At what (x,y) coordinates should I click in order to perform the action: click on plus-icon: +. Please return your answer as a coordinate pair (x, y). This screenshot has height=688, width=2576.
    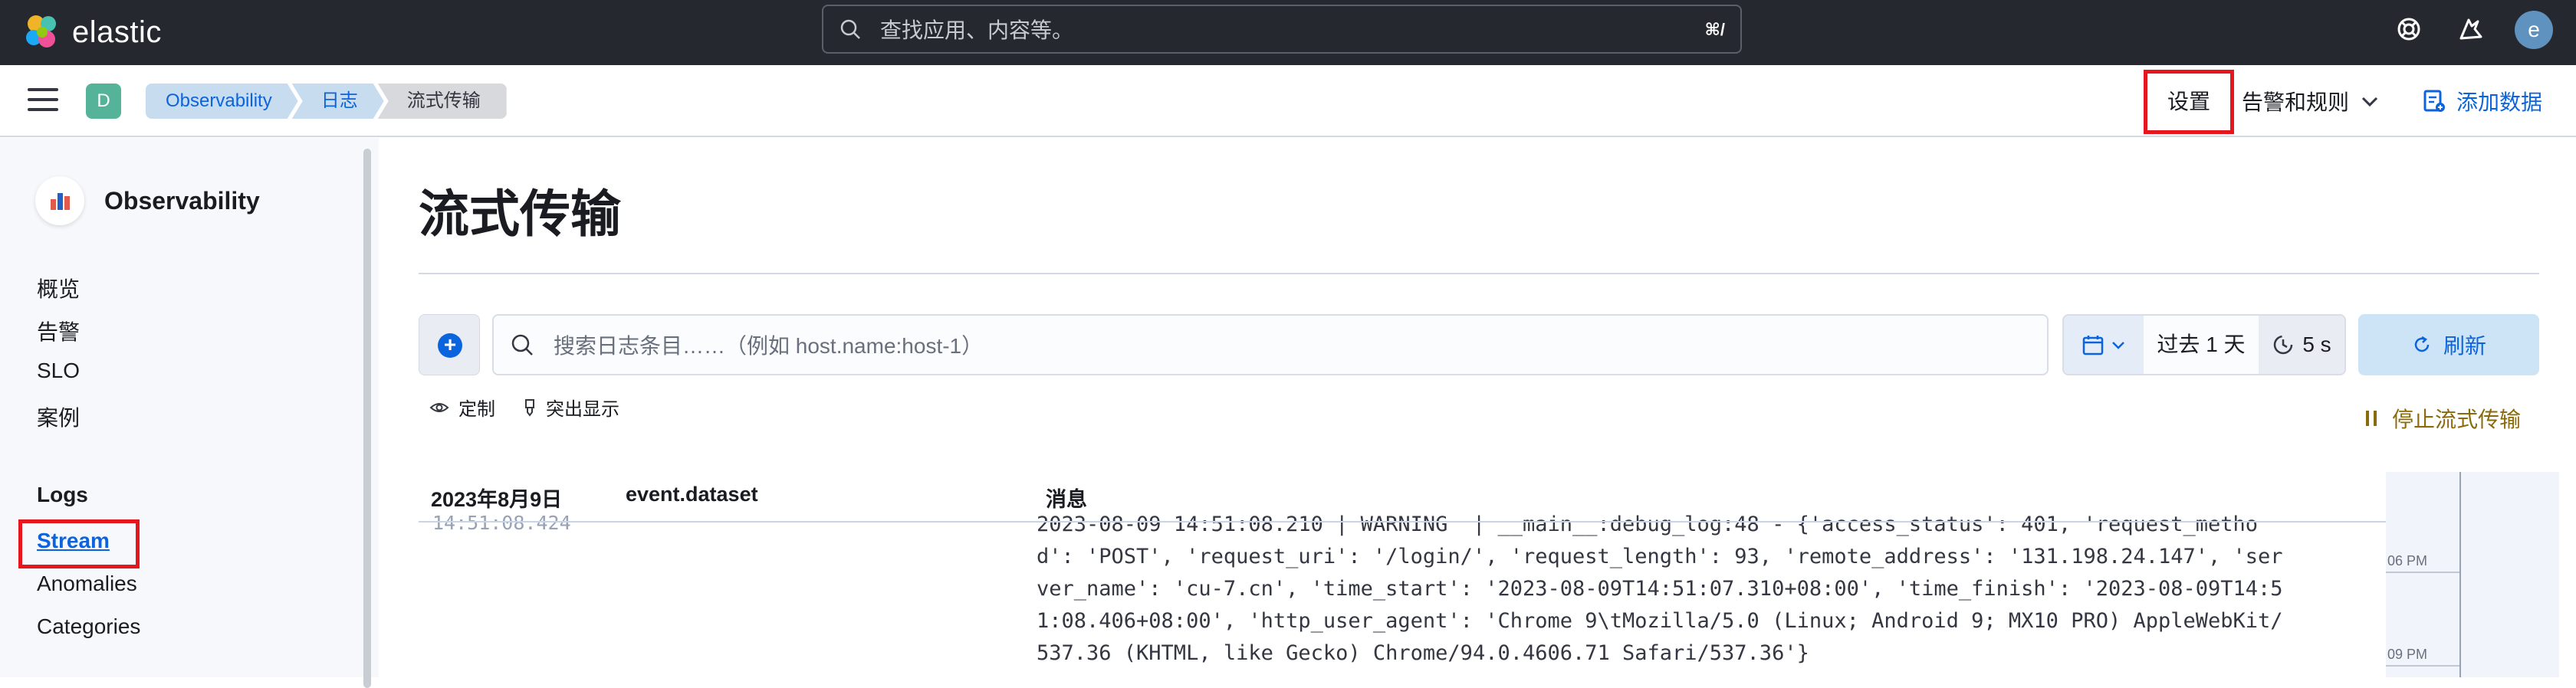
    Looking at the image, I should click on (450, 346).